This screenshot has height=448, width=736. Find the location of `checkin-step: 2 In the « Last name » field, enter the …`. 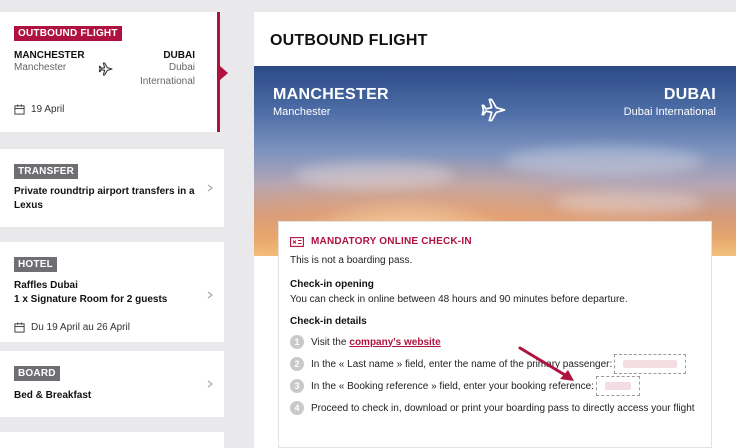

checkin-step: 2 In the « Last name » field, enter the … is located at coordinates (495, 364).